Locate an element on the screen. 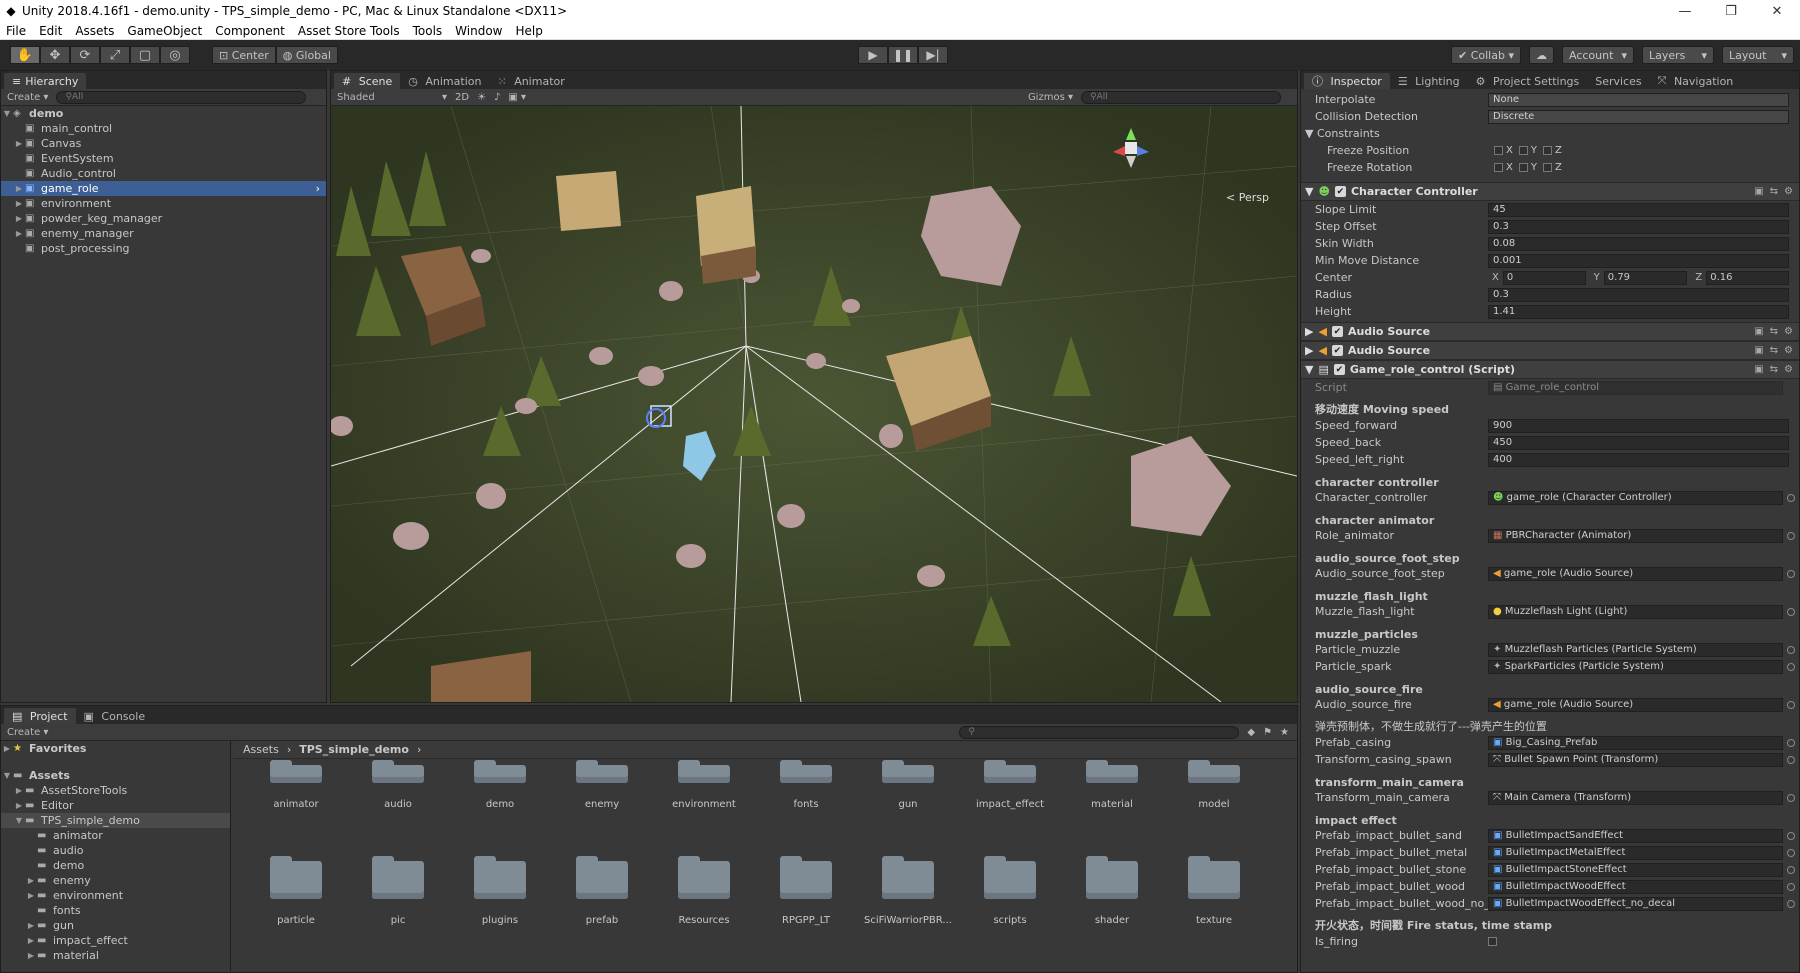 This screenshot has height=973, width=1800. center-y-field: 0.79 is located at coordinates (1645, 277).